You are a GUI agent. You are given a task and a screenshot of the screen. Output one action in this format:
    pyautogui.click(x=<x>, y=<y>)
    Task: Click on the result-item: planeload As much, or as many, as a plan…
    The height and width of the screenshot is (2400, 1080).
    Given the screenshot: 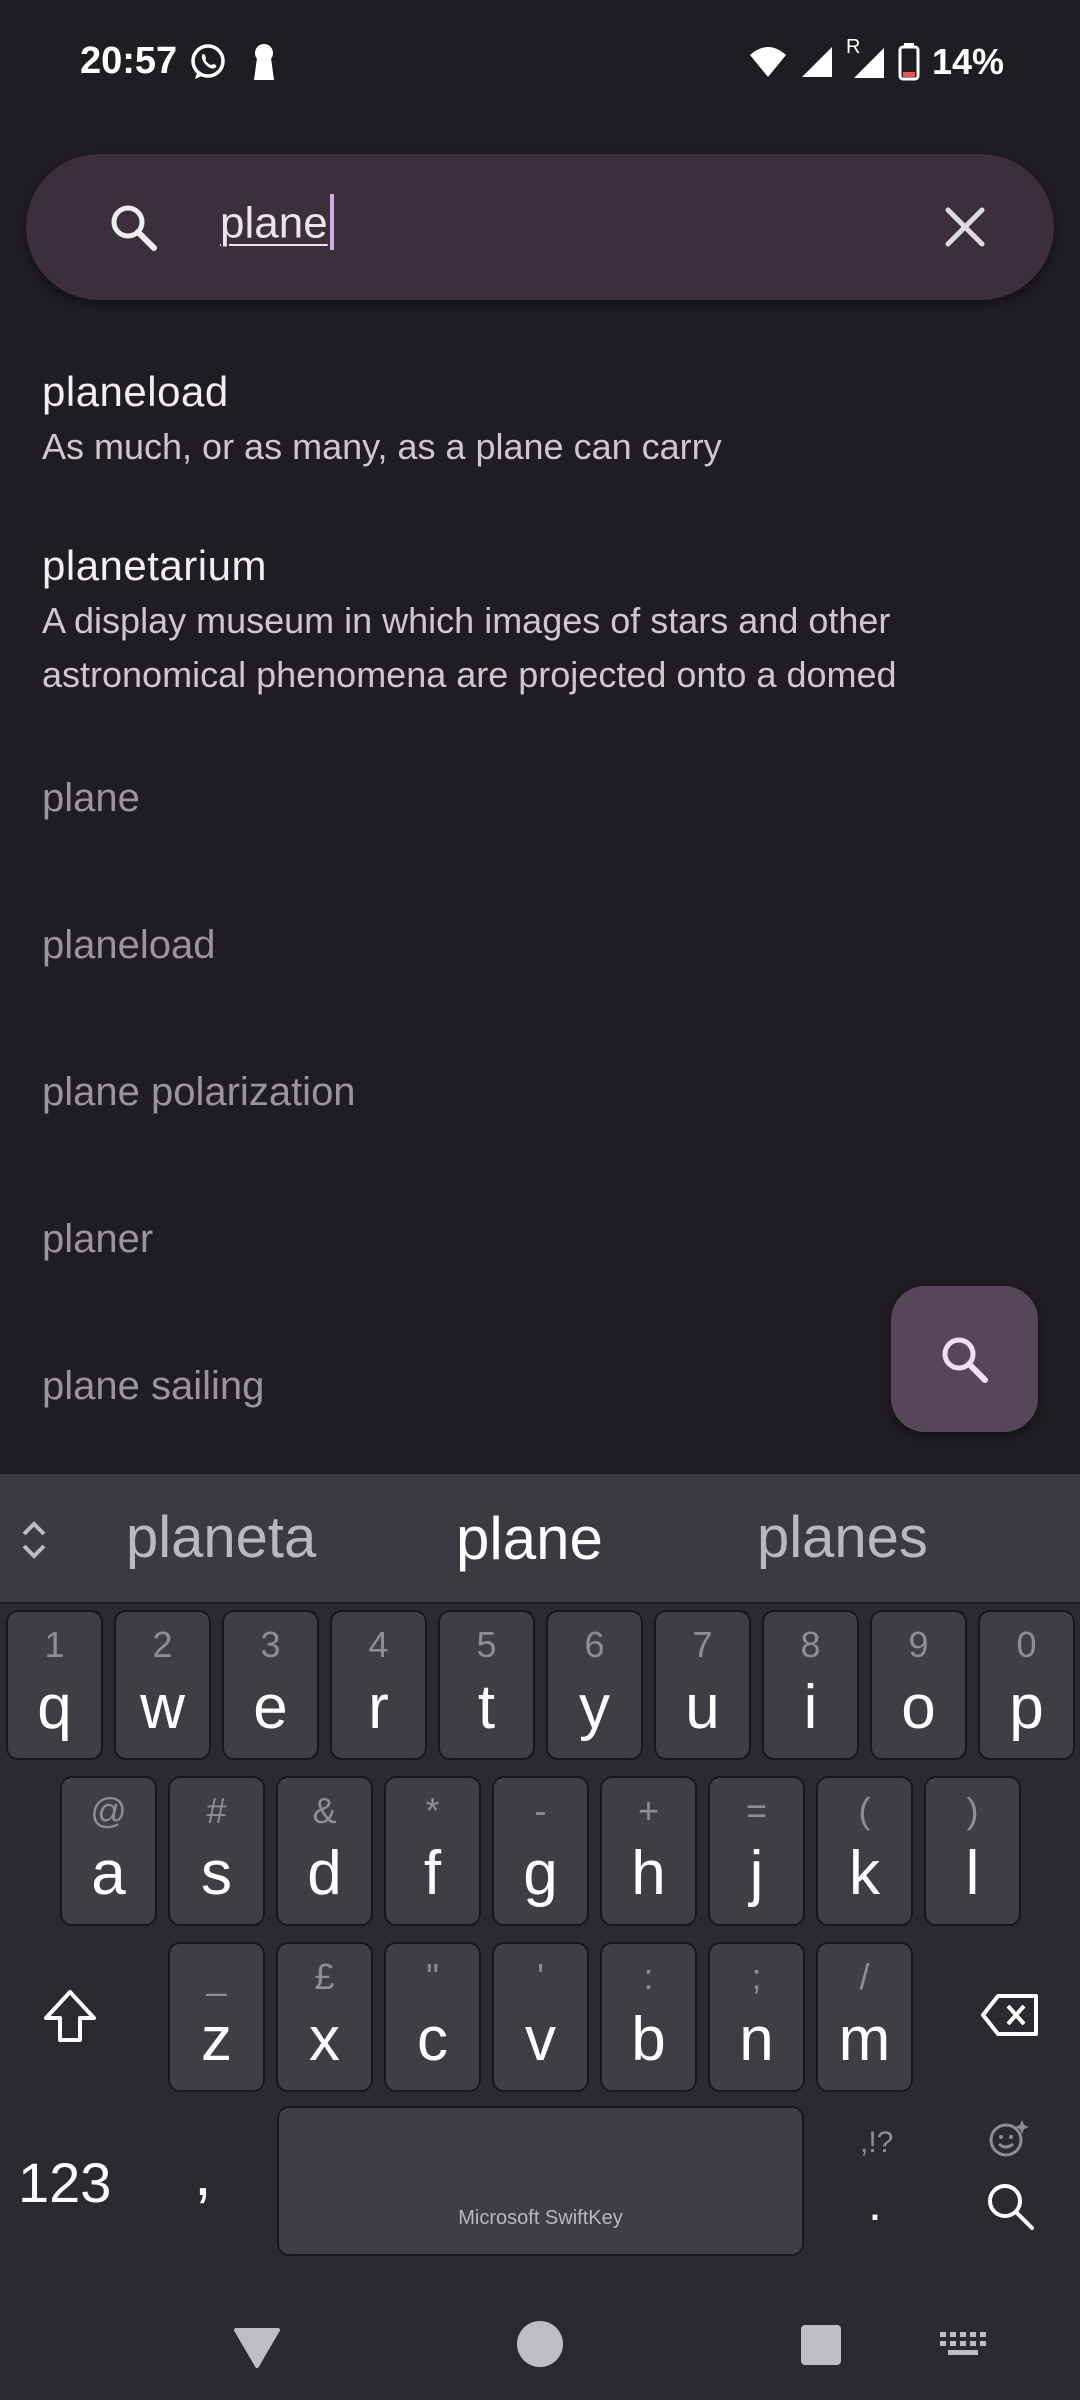 What is the action you would take?
    pyautogui.click(x=542, y=421)
    